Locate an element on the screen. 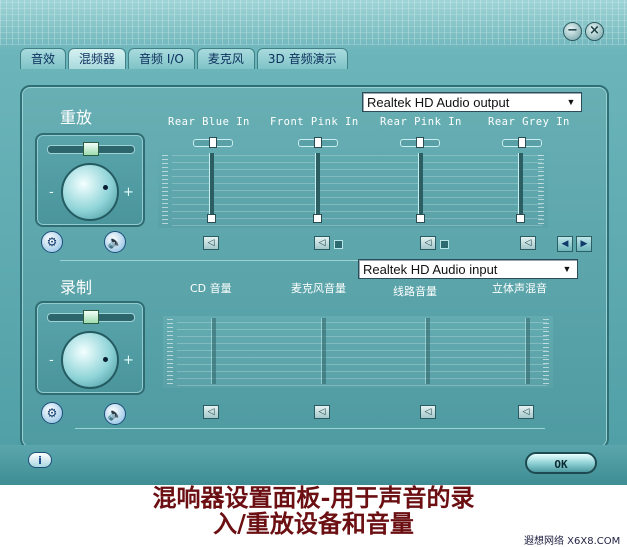  record-master-box: - + is located at coordinates (90, 348).